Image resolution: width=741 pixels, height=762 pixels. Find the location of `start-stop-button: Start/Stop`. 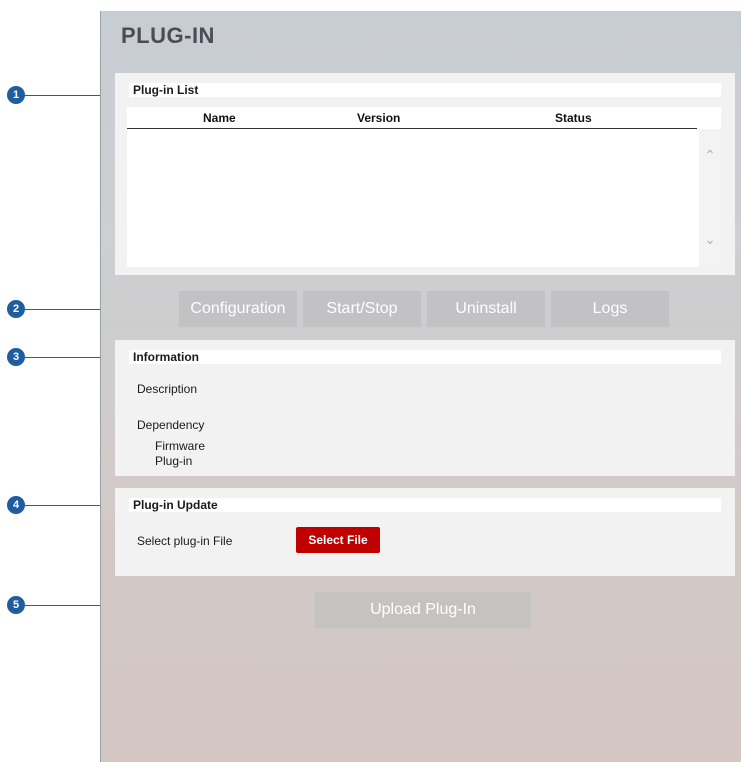

start-stop-button: Start/Stop is located at coordinates (362, 309).